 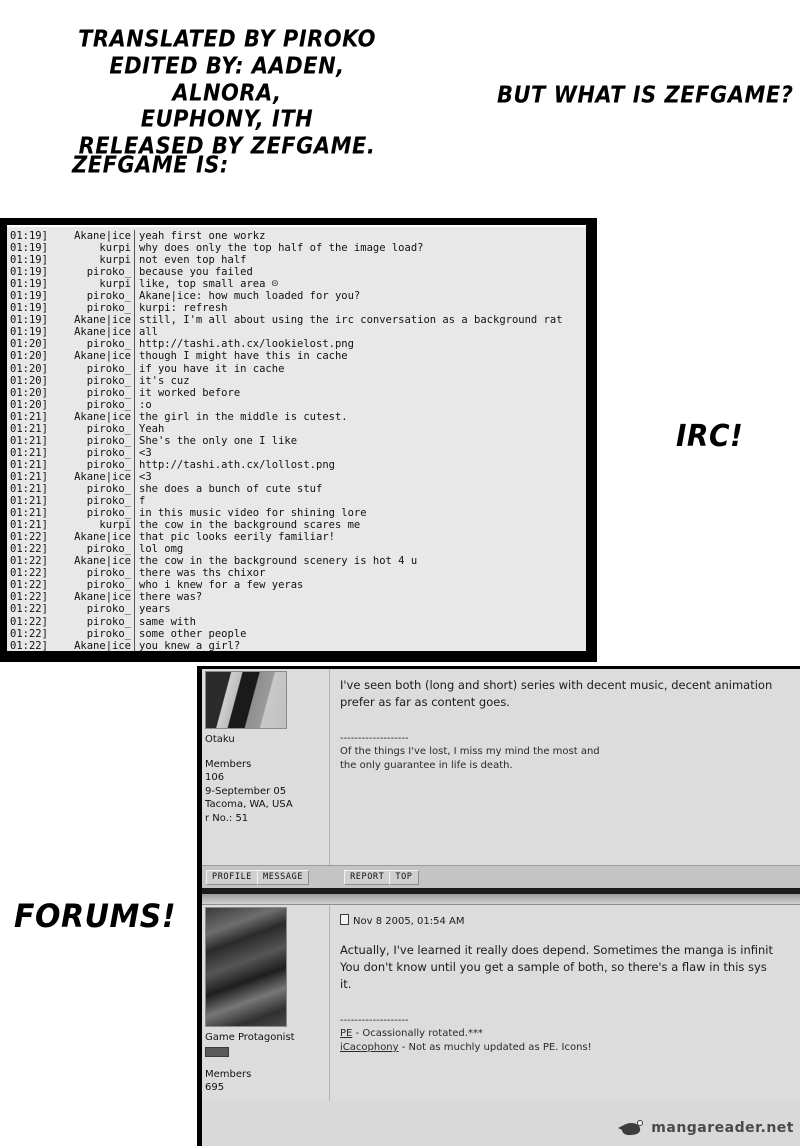 I want to click on irc-log-line: 01:20] piroko_ it's cuz, so click(x=296, y=380).